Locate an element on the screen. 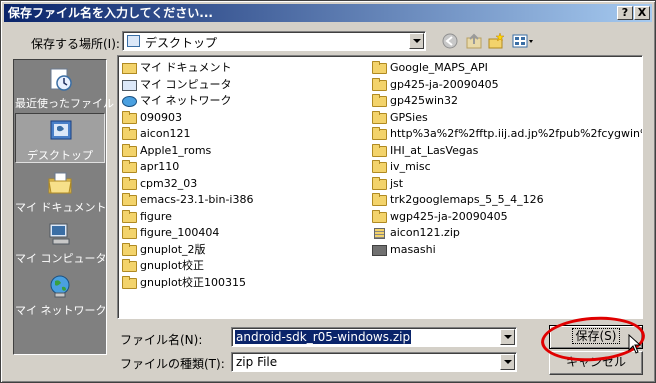 This screenshot has width=656, height=383. list-item: マイ ネットワーク is located at coordinates (242, 101).